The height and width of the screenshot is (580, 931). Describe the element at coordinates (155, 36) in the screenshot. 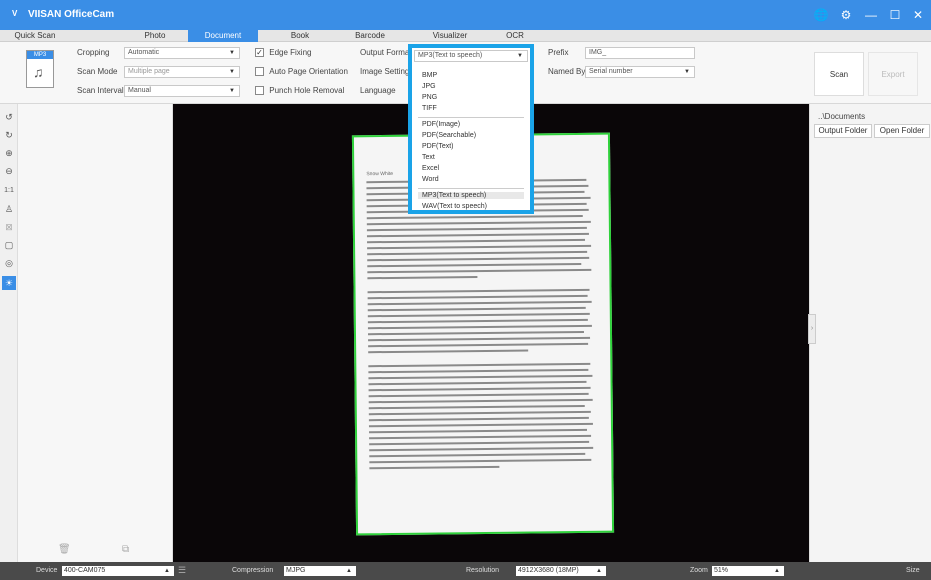

I see `tab-photo: Photo` at that location.